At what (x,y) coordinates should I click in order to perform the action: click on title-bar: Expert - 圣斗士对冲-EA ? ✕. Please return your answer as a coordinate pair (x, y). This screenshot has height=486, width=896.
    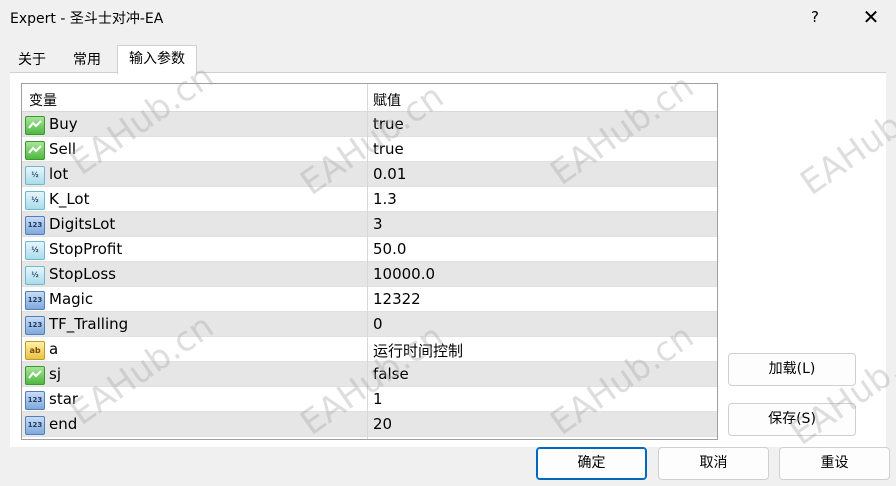
    Looking at the image, I should click on (448, 17).